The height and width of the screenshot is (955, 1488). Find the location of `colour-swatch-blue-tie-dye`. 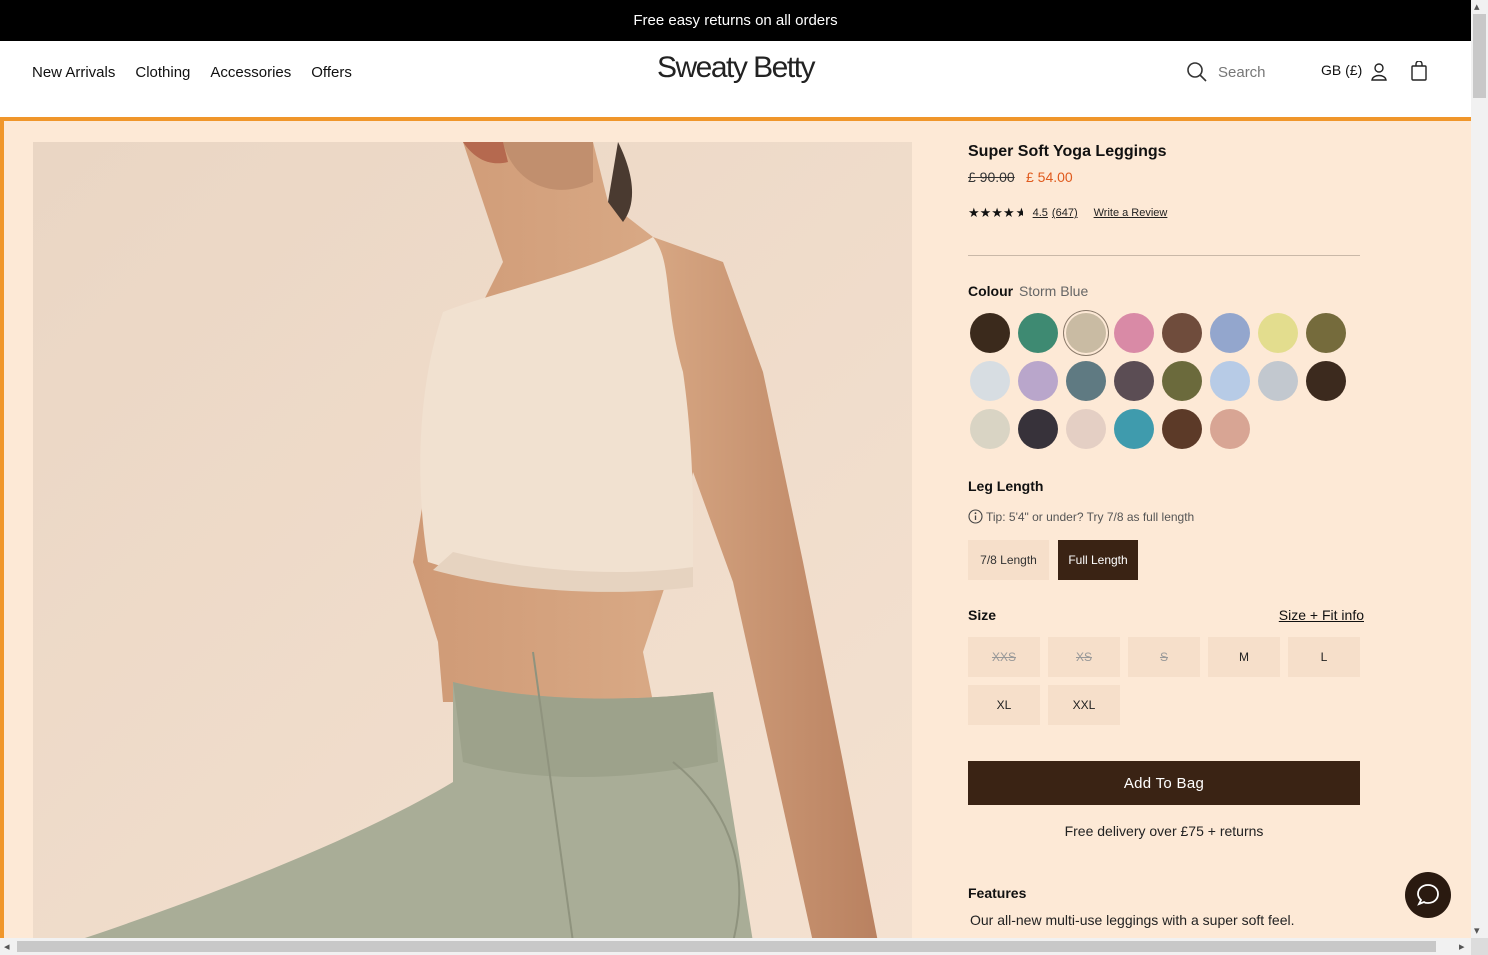

colour-swatch-blue-tie-dye is located at coordinates (1230, 381).